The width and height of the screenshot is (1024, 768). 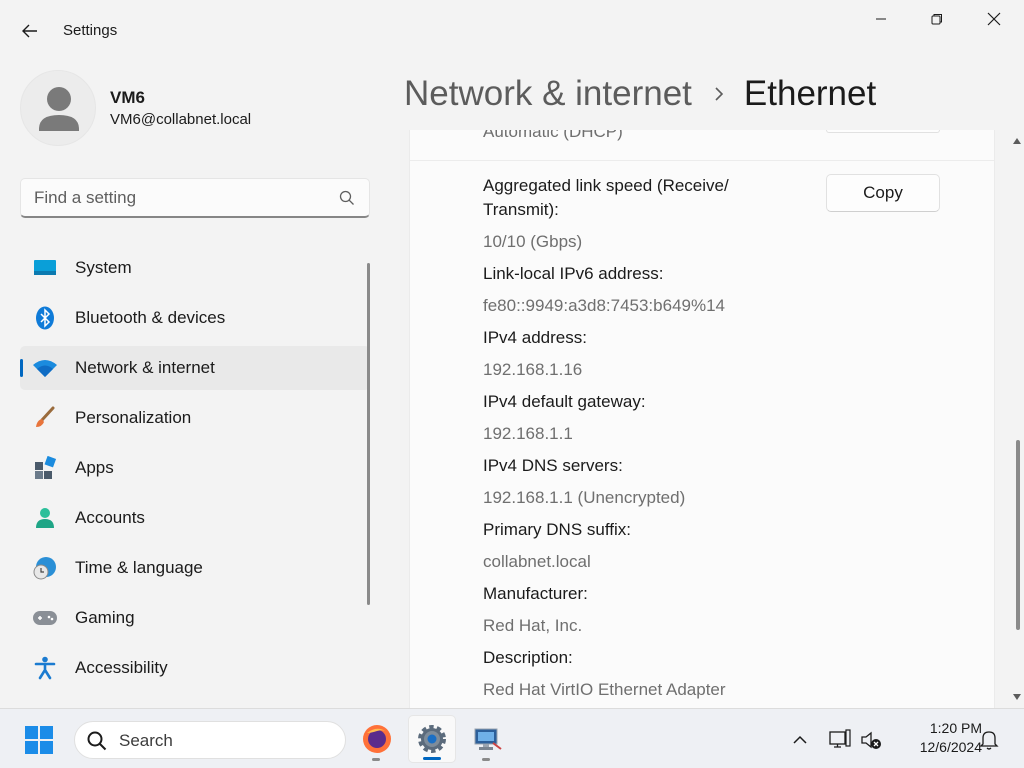 What do you see at coordinates (606, 185) in the screenshot?
I see `property-label: Aggregated link speed (Receive/` at bounding box center [606, 185].